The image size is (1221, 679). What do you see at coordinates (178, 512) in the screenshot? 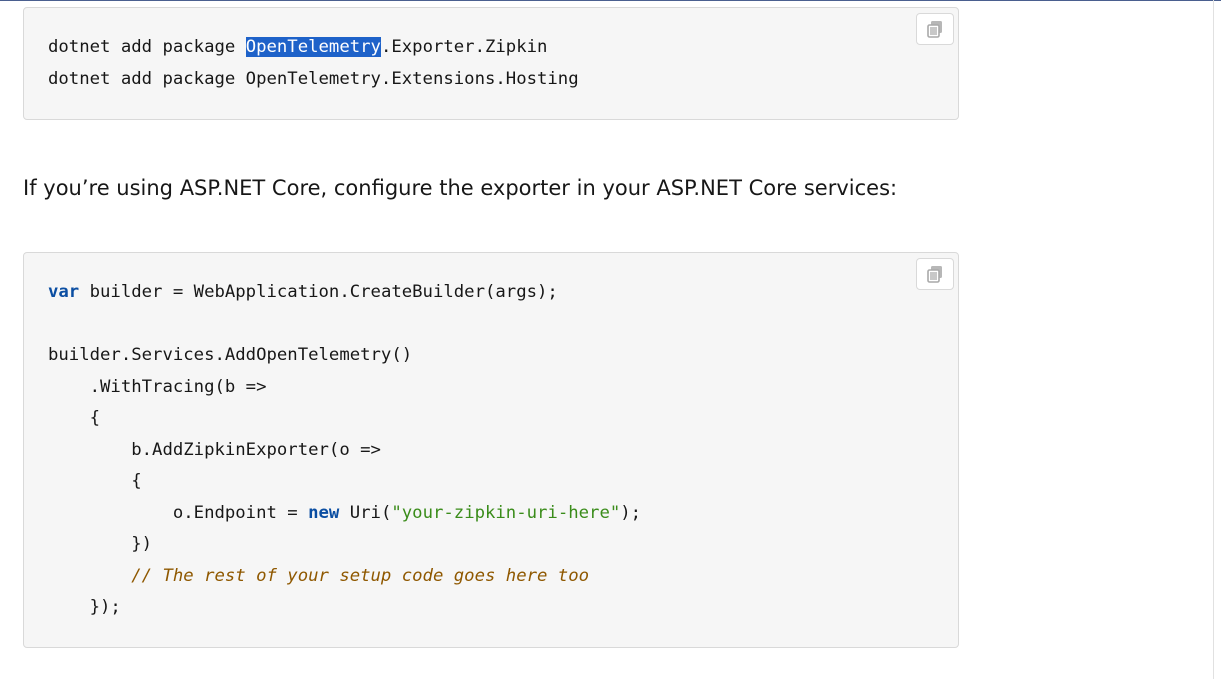
I see `code-text: o.Endpoint =` at bounding box center [178, 512].